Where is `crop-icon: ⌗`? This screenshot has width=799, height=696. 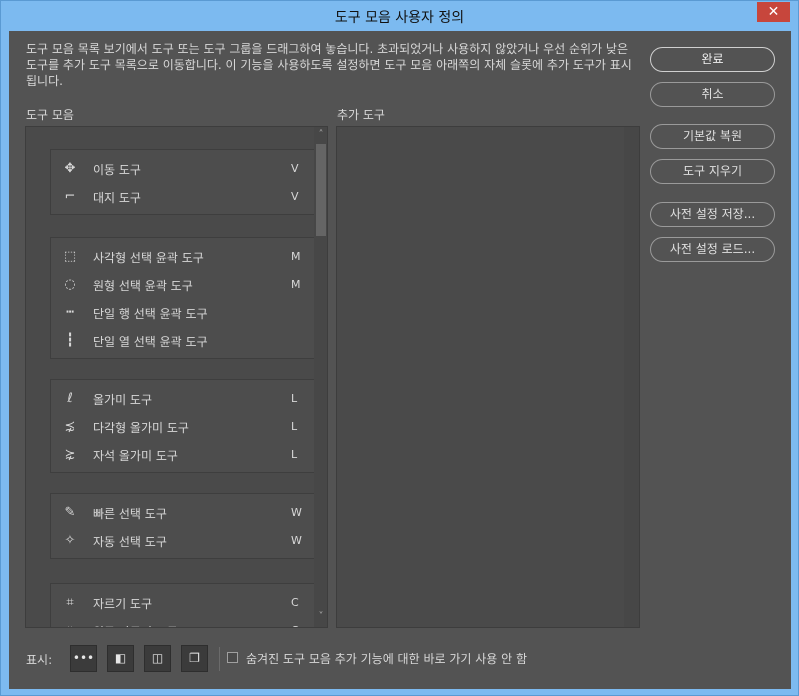
crop-icon: ⌗ is located at coordinates (70, 602).